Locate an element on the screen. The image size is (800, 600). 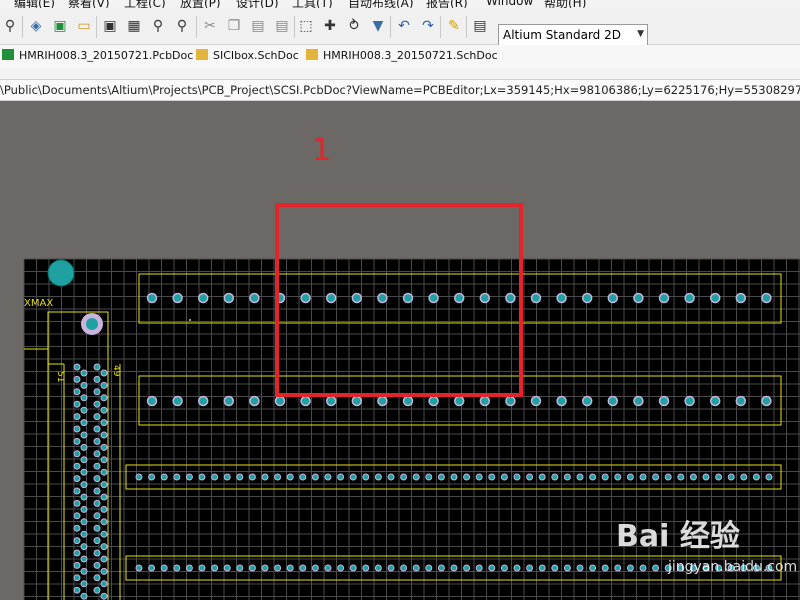
menu-help: 帮助(H) is located at coordinates (565, 4).